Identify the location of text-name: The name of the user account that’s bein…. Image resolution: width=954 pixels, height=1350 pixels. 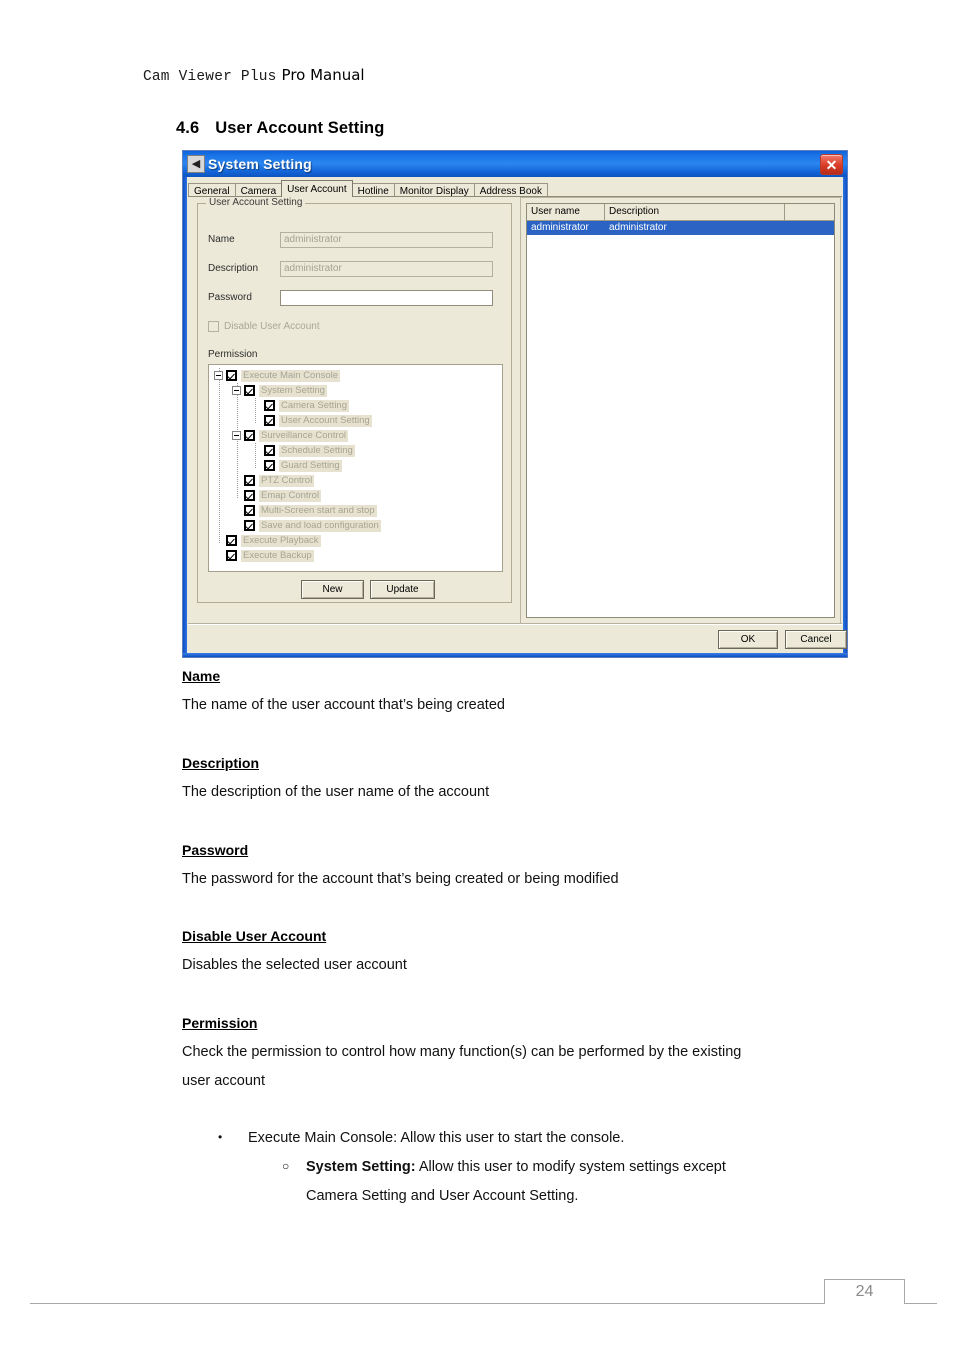
(343, 705).